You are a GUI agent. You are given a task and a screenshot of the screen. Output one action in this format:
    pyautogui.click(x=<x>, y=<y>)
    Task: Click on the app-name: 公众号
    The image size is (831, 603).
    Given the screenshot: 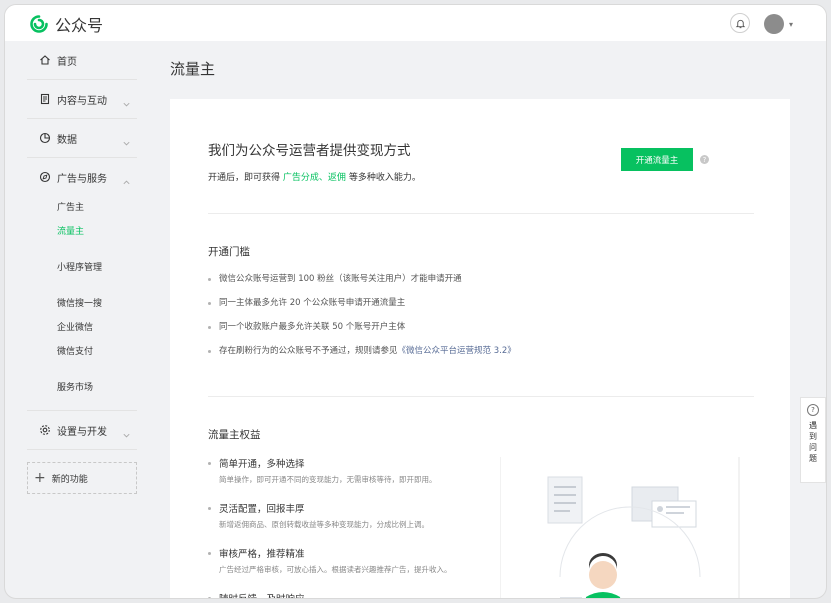 What is the action you would take?
    pyautogui.click(x=79, y=25)
    